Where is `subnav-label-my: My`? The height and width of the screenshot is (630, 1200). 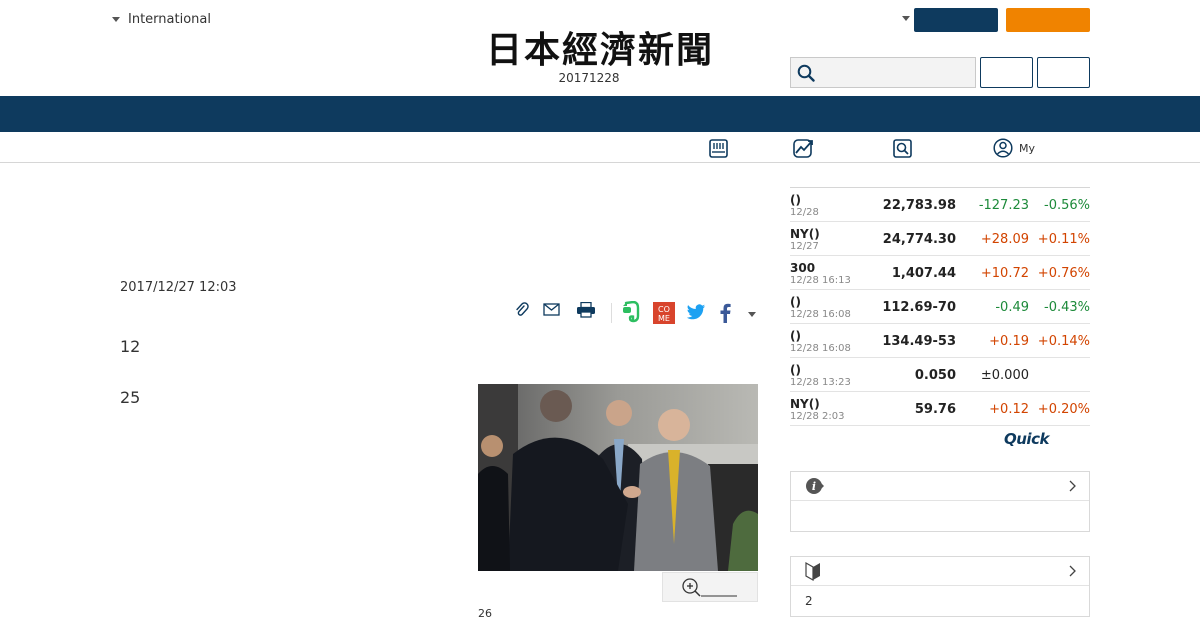 subnav-label-my: My is located at coordinates (1027, 148).